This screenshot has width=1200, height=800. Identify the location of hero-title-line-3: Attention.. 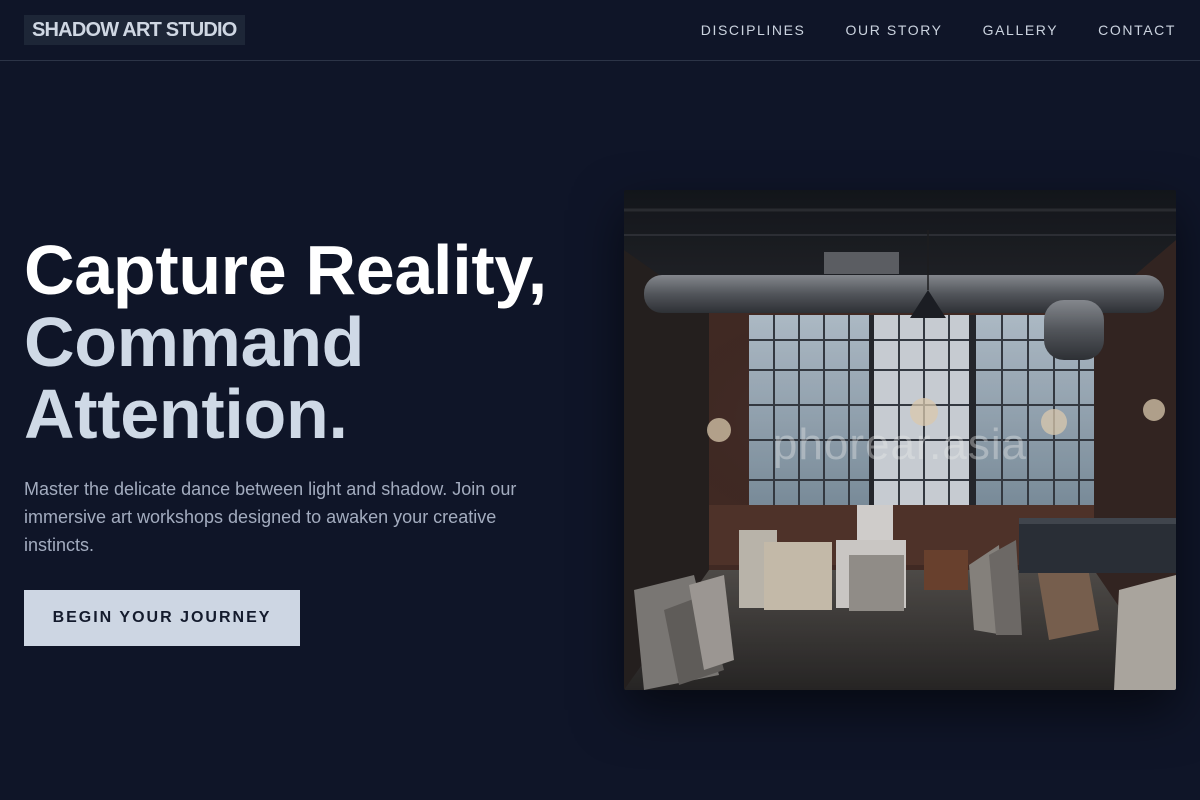
(186, 414).